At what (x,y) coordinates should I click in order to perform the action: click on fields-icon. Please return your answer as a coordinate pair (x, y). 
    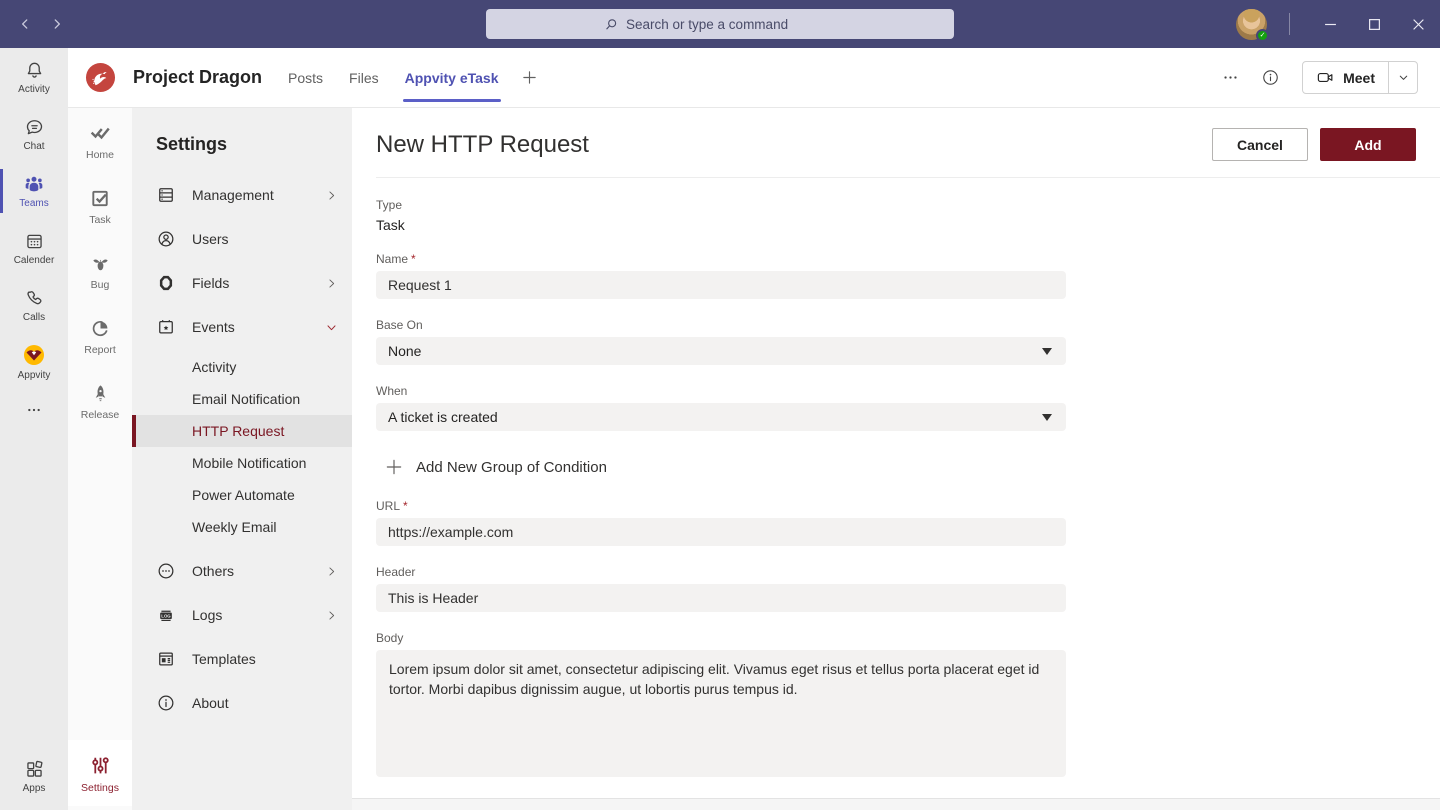
    Looking at the image, I should click on (166, 283).